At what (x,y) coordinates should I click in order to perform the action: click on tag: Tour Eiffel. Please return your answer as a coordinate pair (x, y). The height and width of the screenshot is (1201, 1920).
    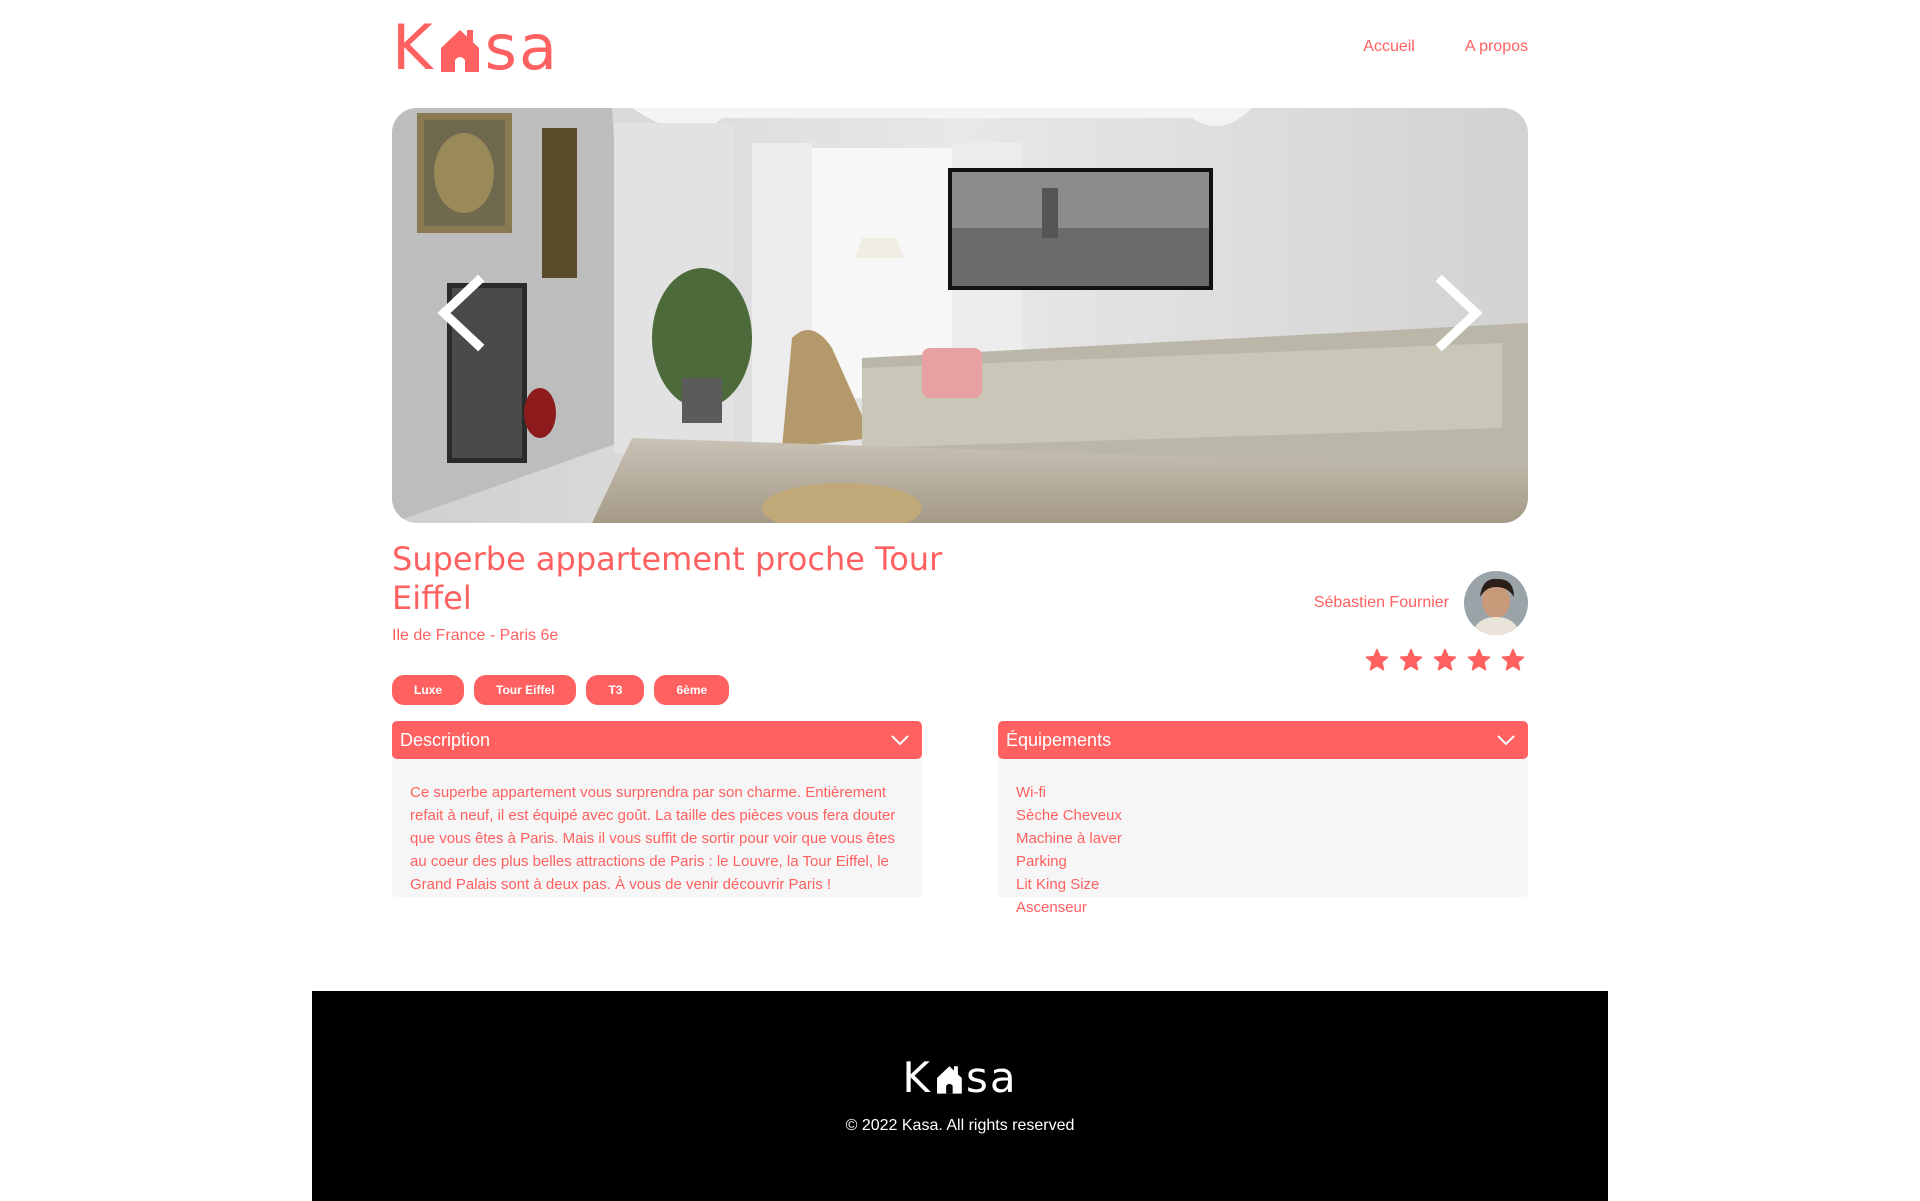
    Looking at the image, I should click on (525, 690).